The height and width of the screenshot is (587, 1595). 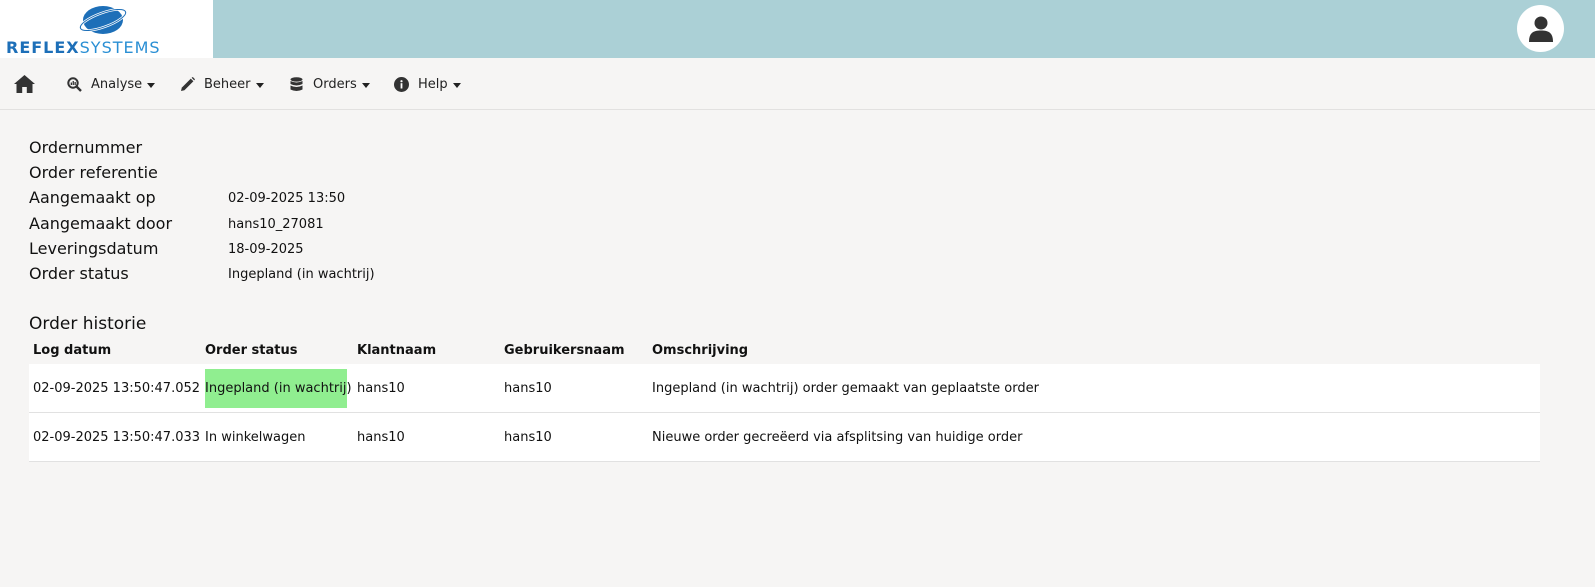 I want to click on field-value-aangemaakt-op: 02-09-2025 13:50, so click(x=287, y=198).